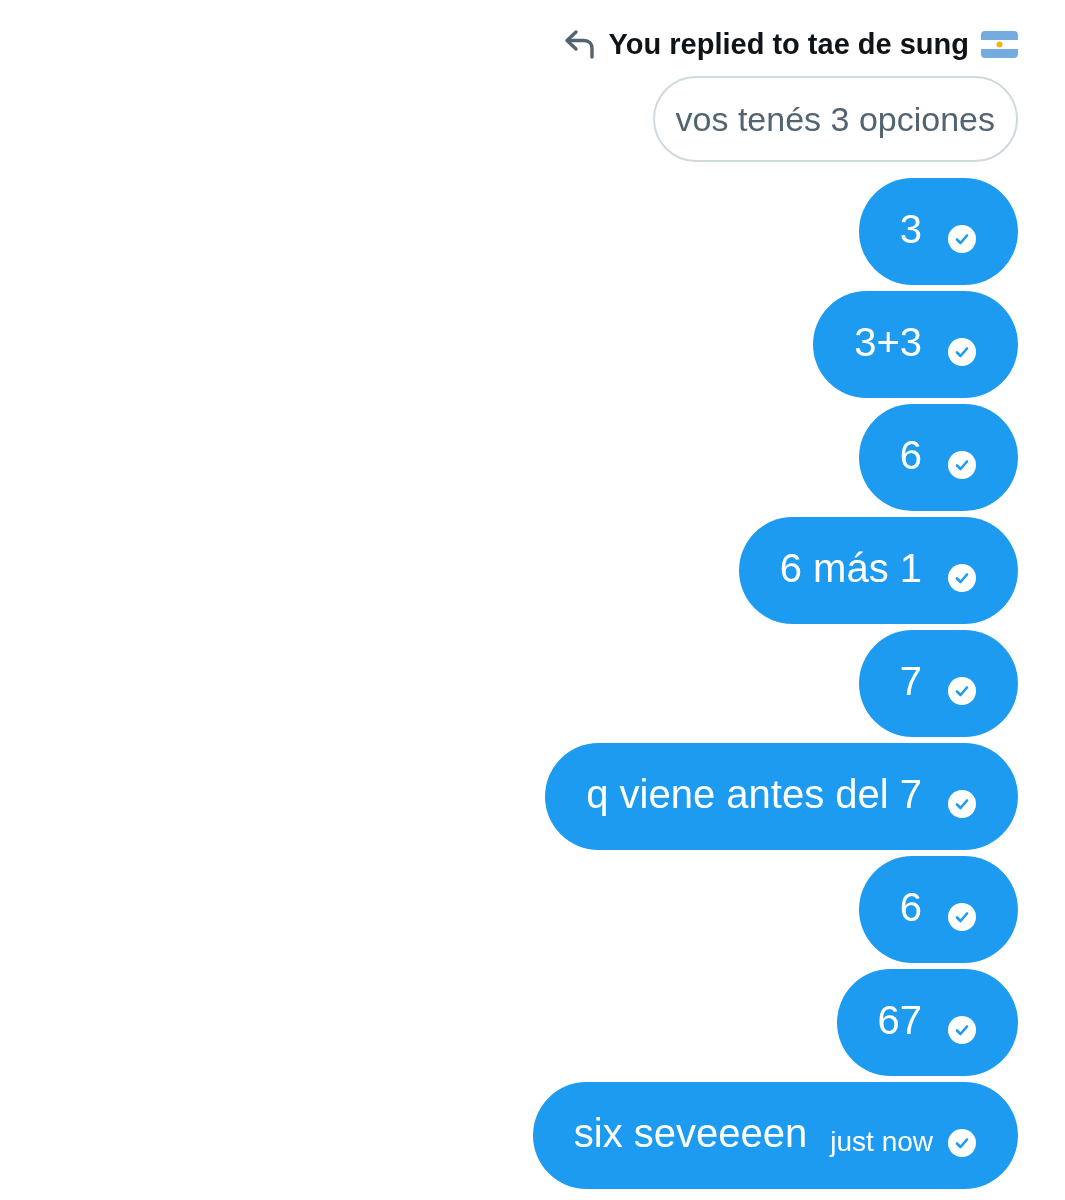 This screenshot has width=1065, height=1200. What do you see at coordinates (881, 1141) in the screenshot?
I see `message-time: just now` at bounding box center [881, 1141].